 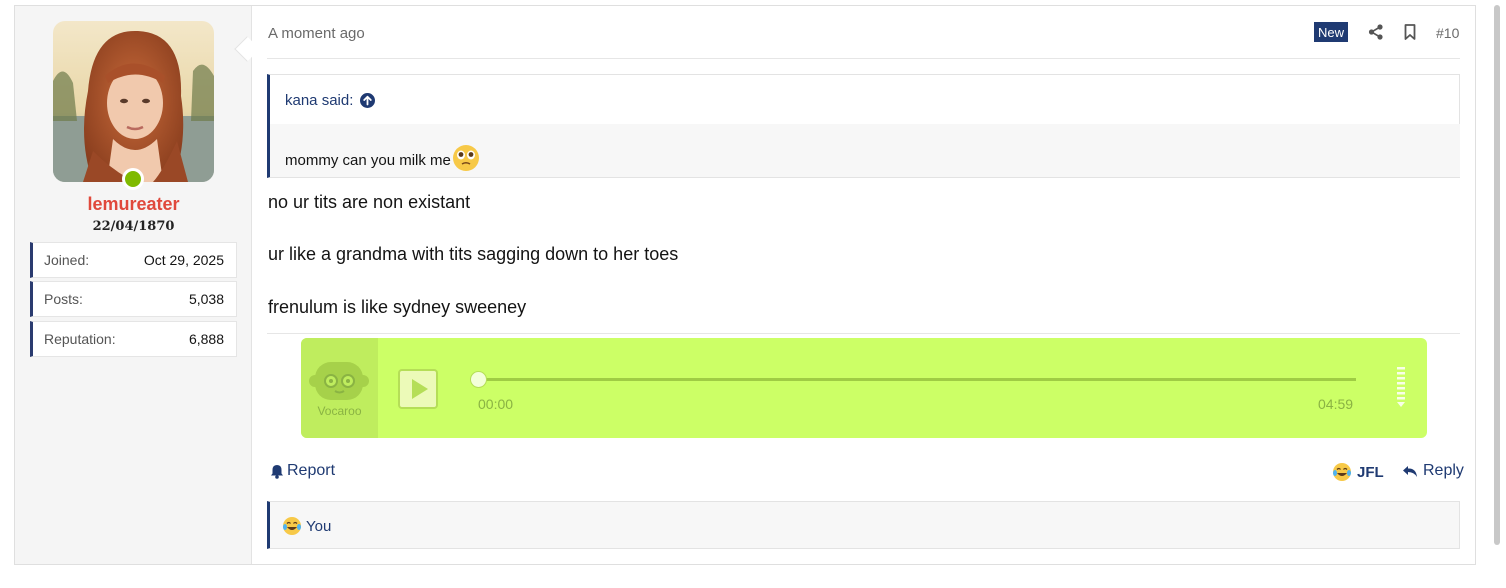 What do you see at coordinates (496, 404) in the screenshot?
I see `audio-current-time: 00:00` at bounding box center [496, 404].